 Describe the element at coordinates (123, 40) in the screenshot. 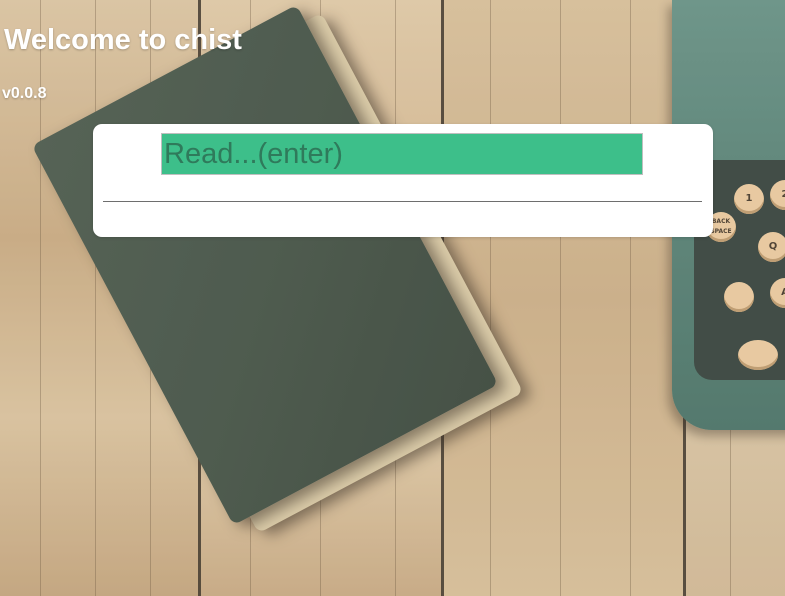

I see `page-title: Welcome to chist` at that location.